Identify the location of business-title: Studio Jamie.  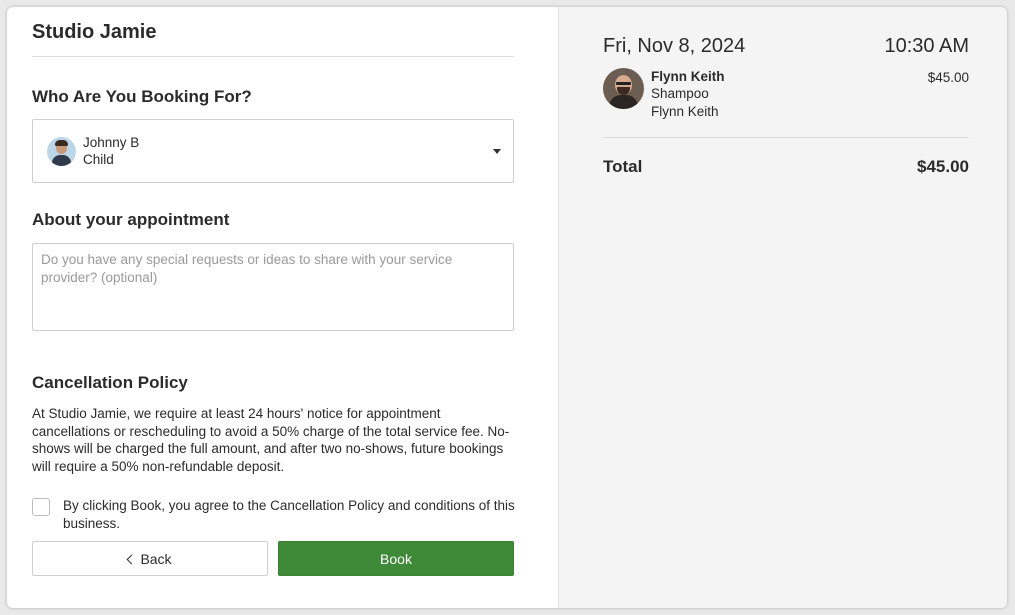
(94, 32).